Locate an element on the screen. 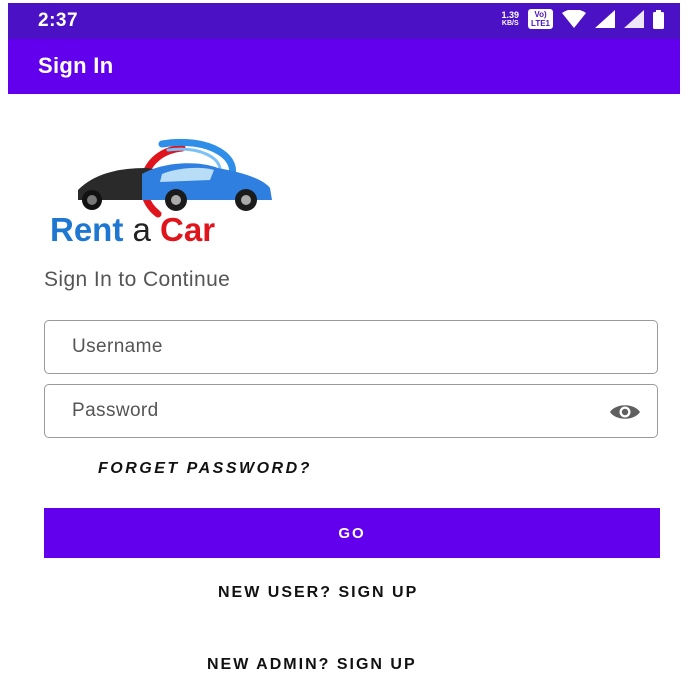  go-button: GO is located at coordinates (352, 533).